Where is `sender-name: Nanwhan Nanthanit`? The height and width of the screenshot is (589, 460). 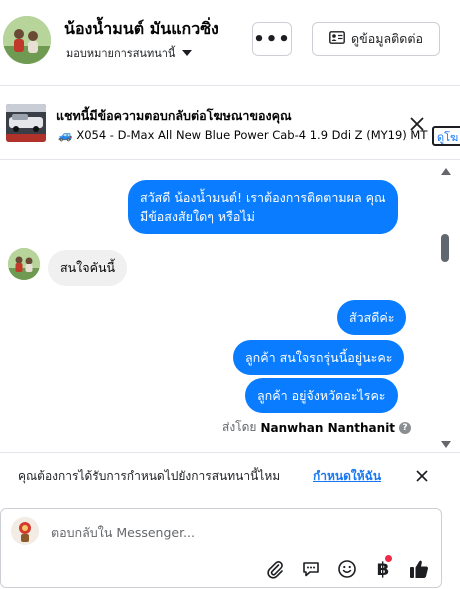
sender-name: Nanwhan Nanthanit is located at coordinates (328, 427).